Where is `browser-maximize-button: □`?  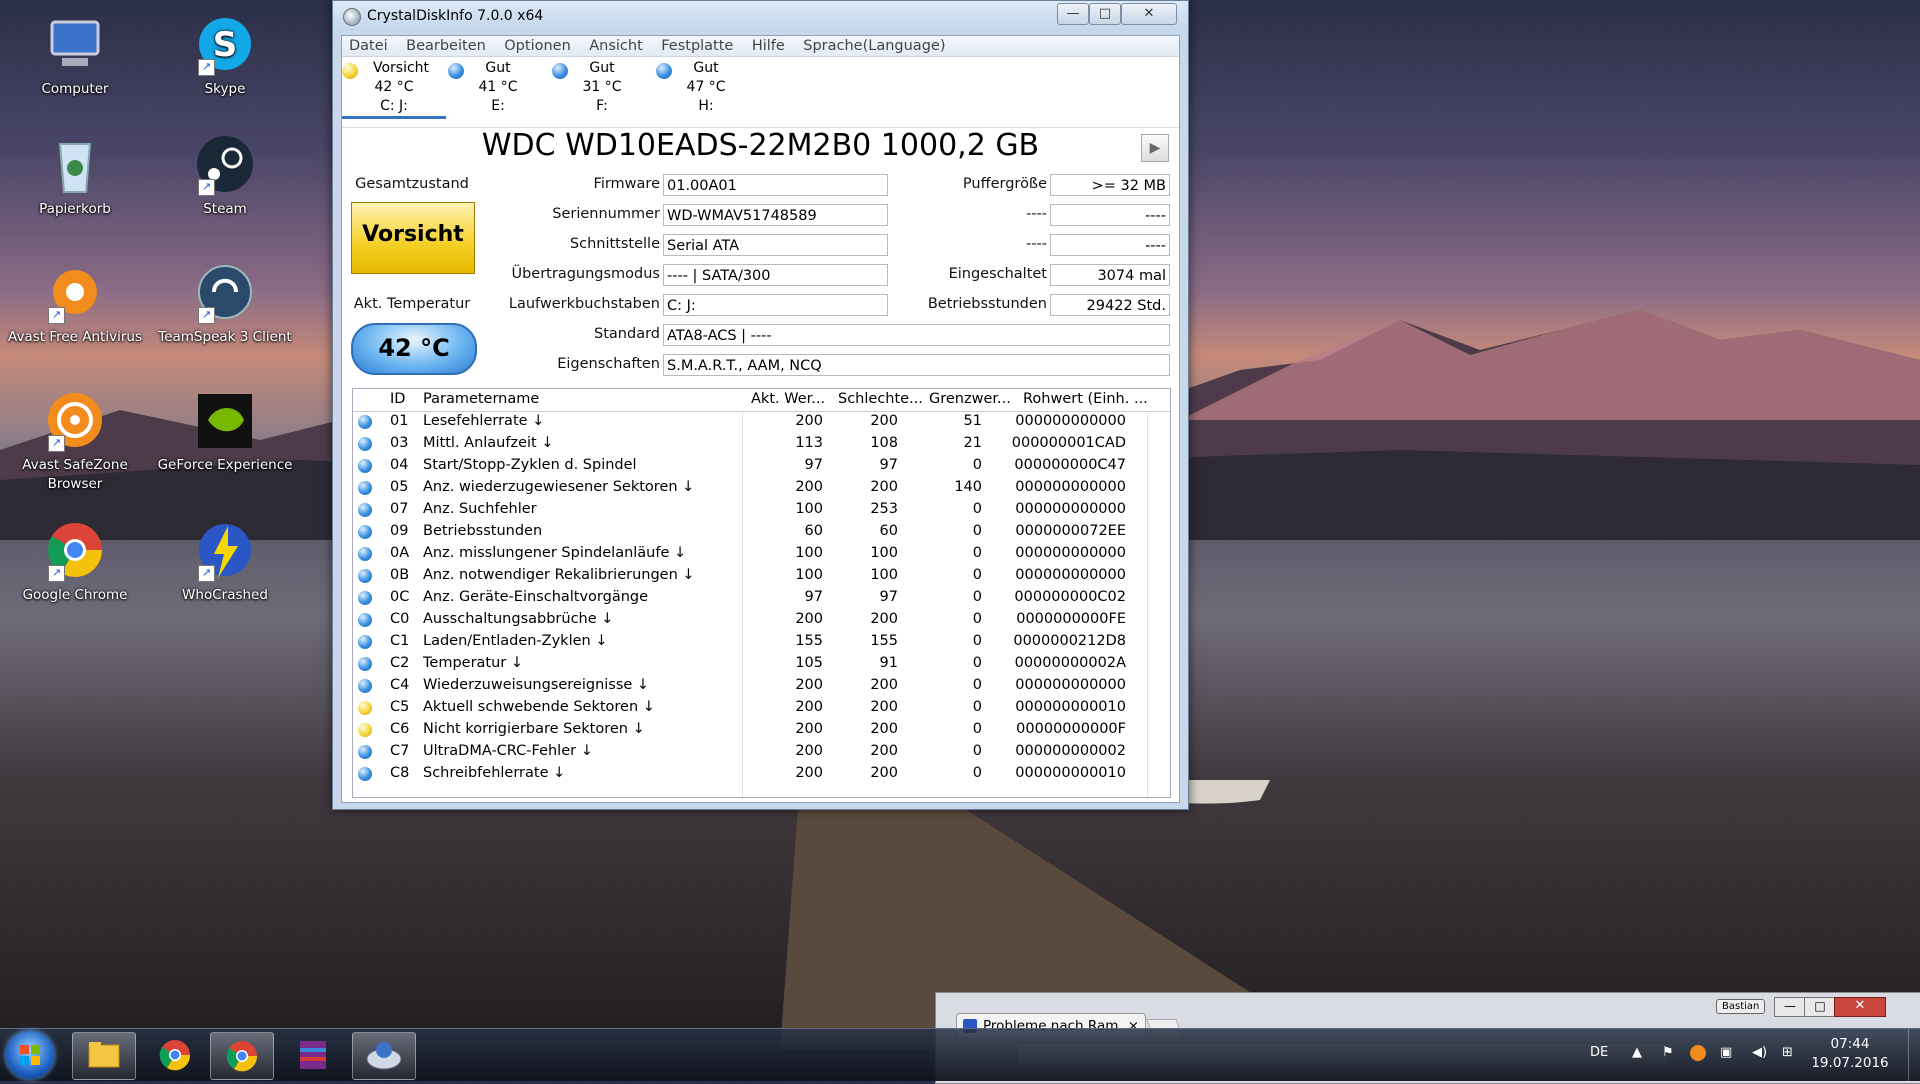 browser-maximize-button: □ is located at coordinates (1820, 1007).